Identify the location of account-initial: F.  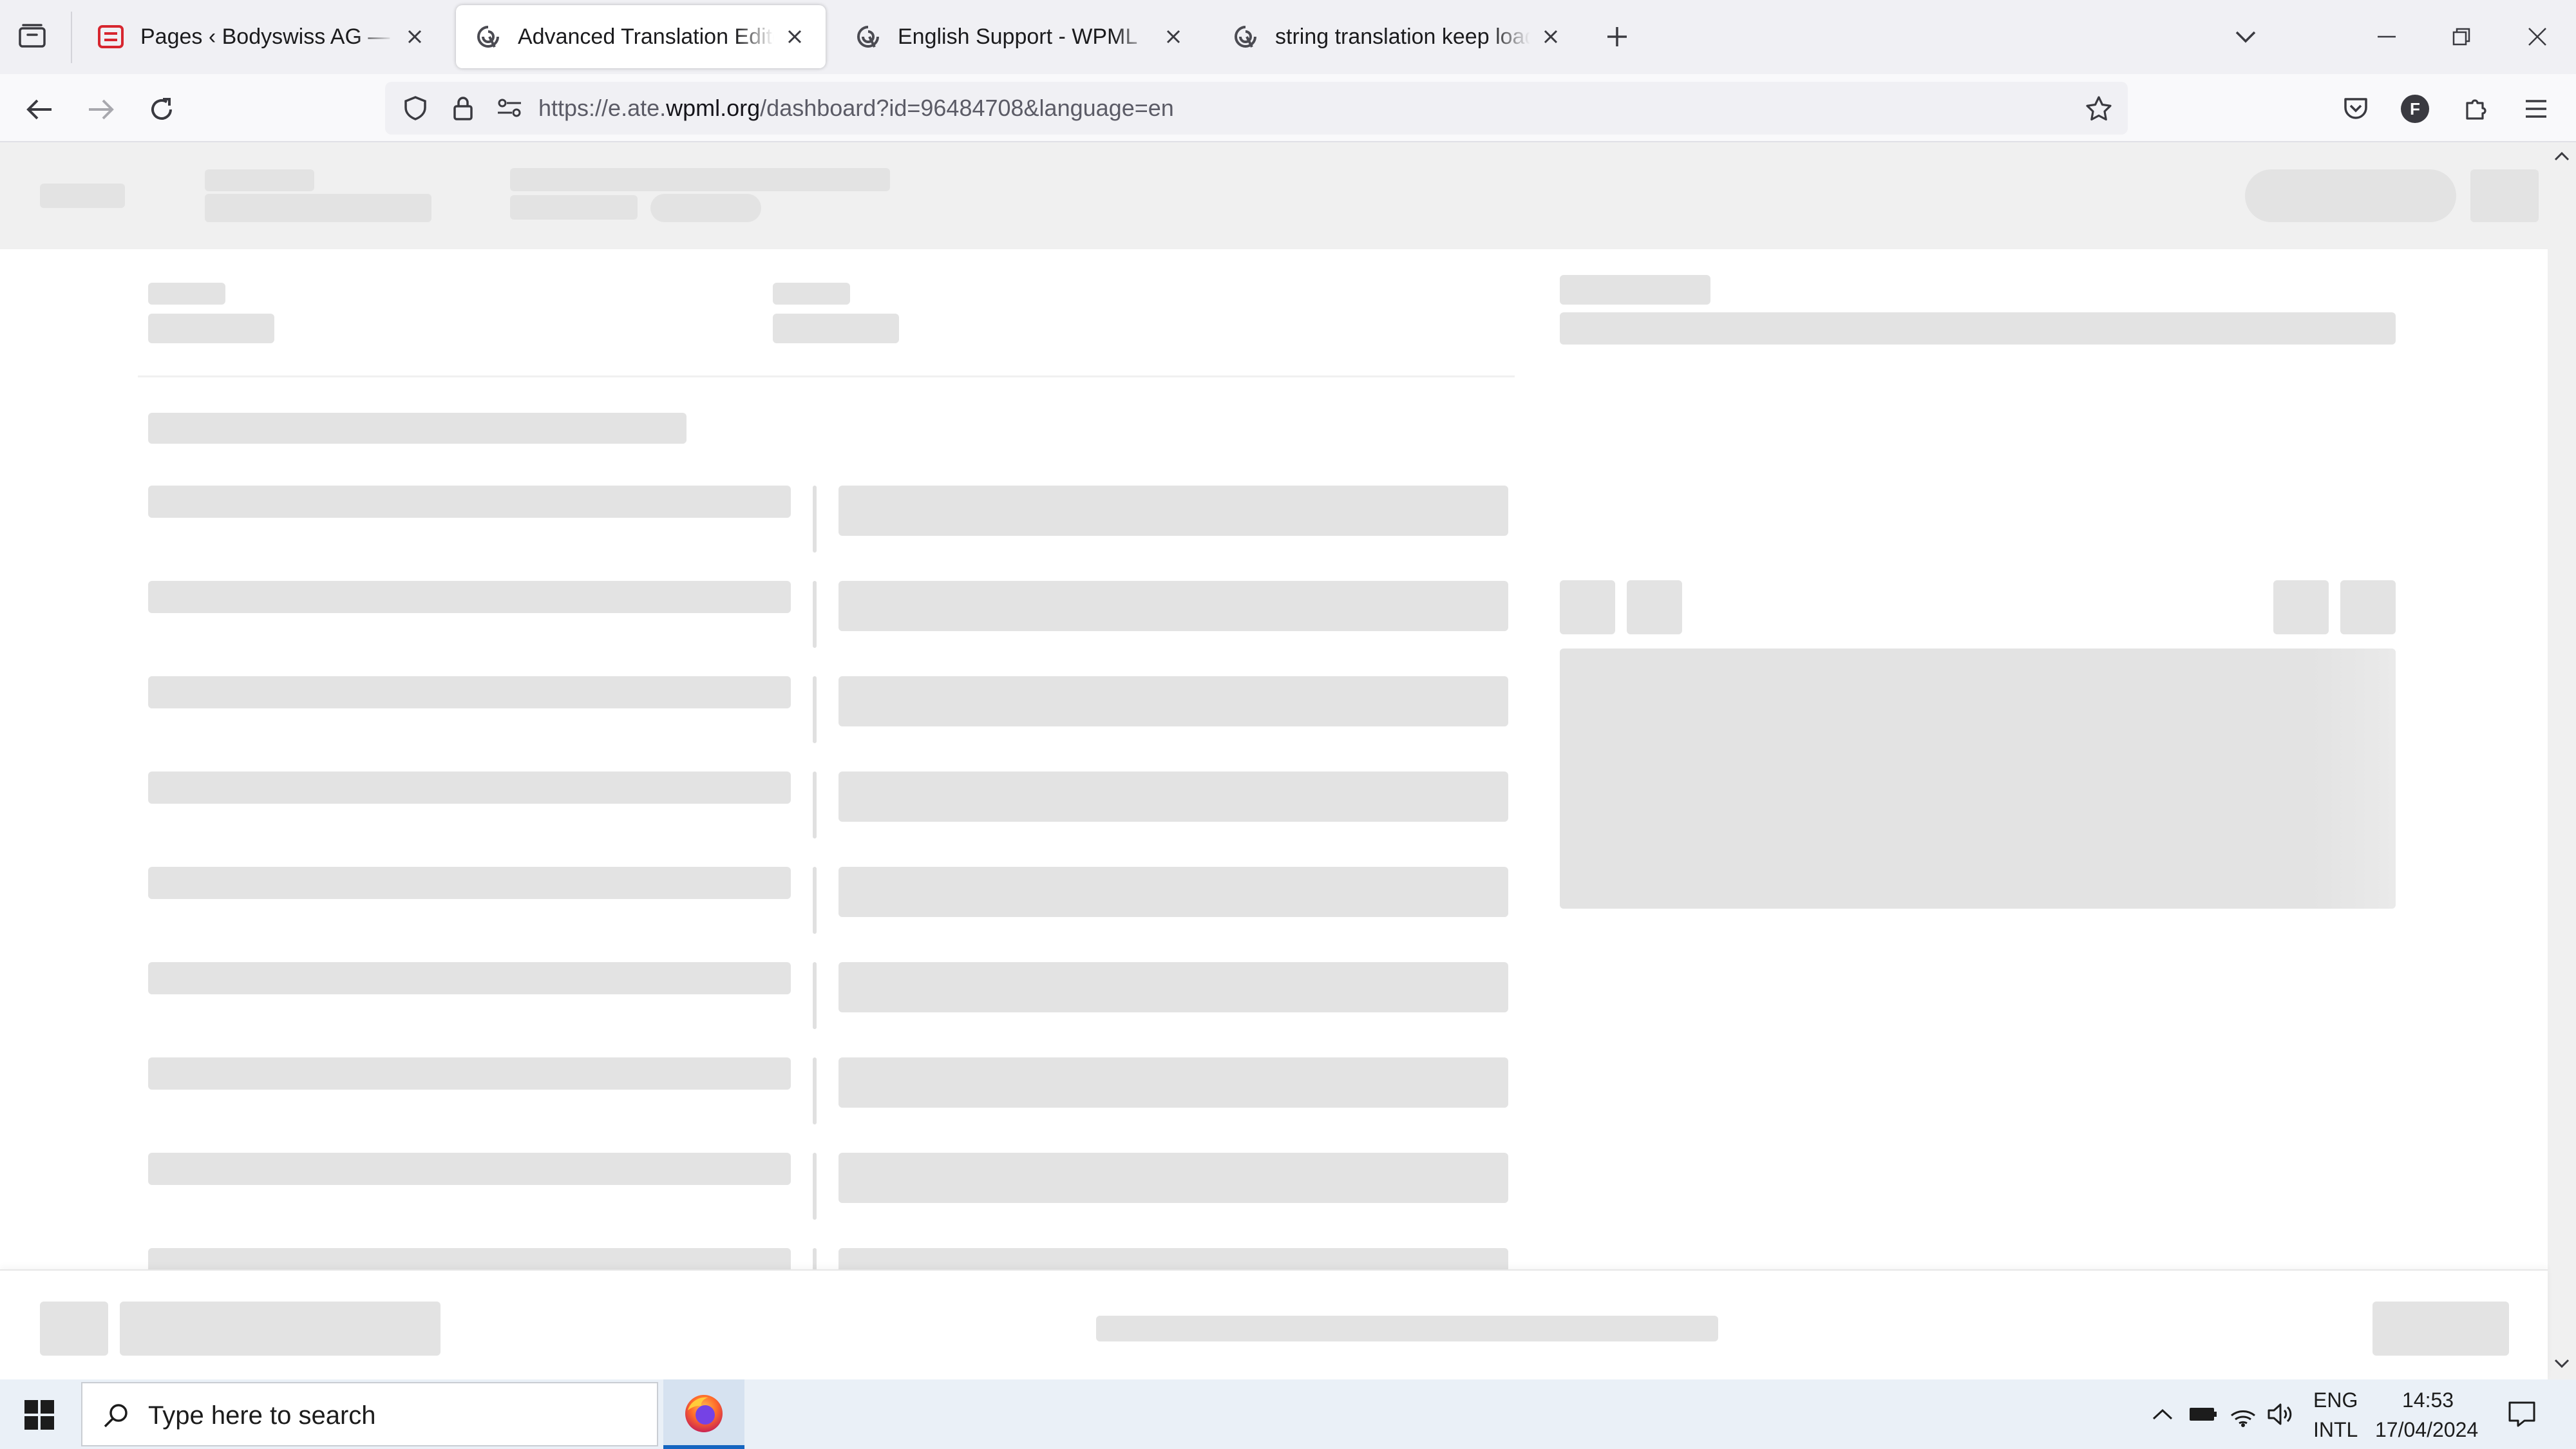
(2415, 109).